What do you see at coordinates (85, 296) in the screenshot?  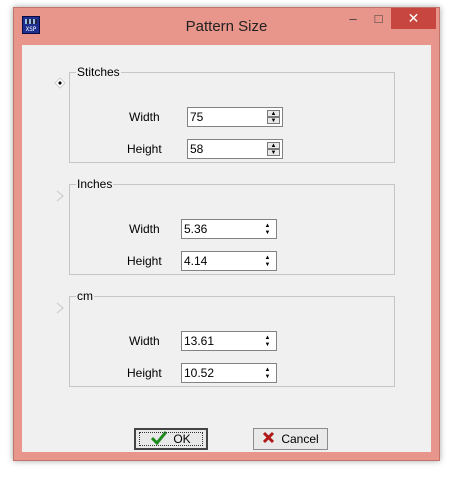 I see `cm-legend: cm` at bounding box center [85, 296].